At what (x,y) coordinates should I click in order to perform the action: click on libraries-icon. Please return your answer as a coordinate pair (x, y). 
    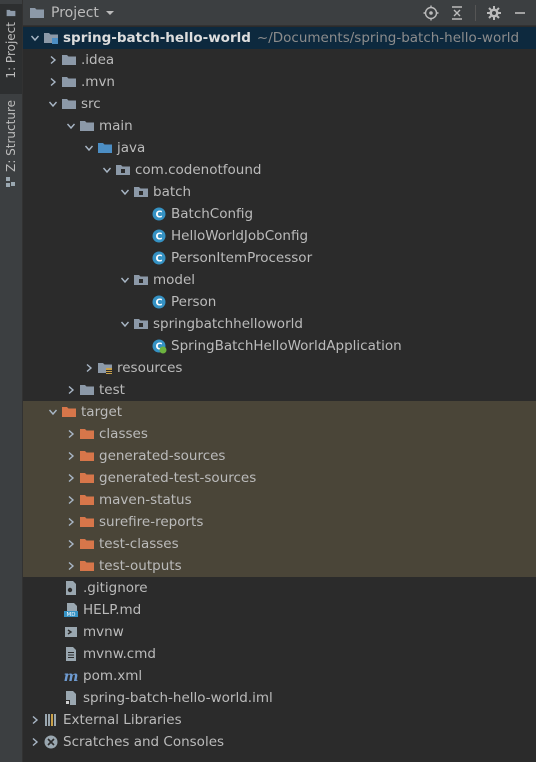
    Looking at the image, I should click on (51, 720).